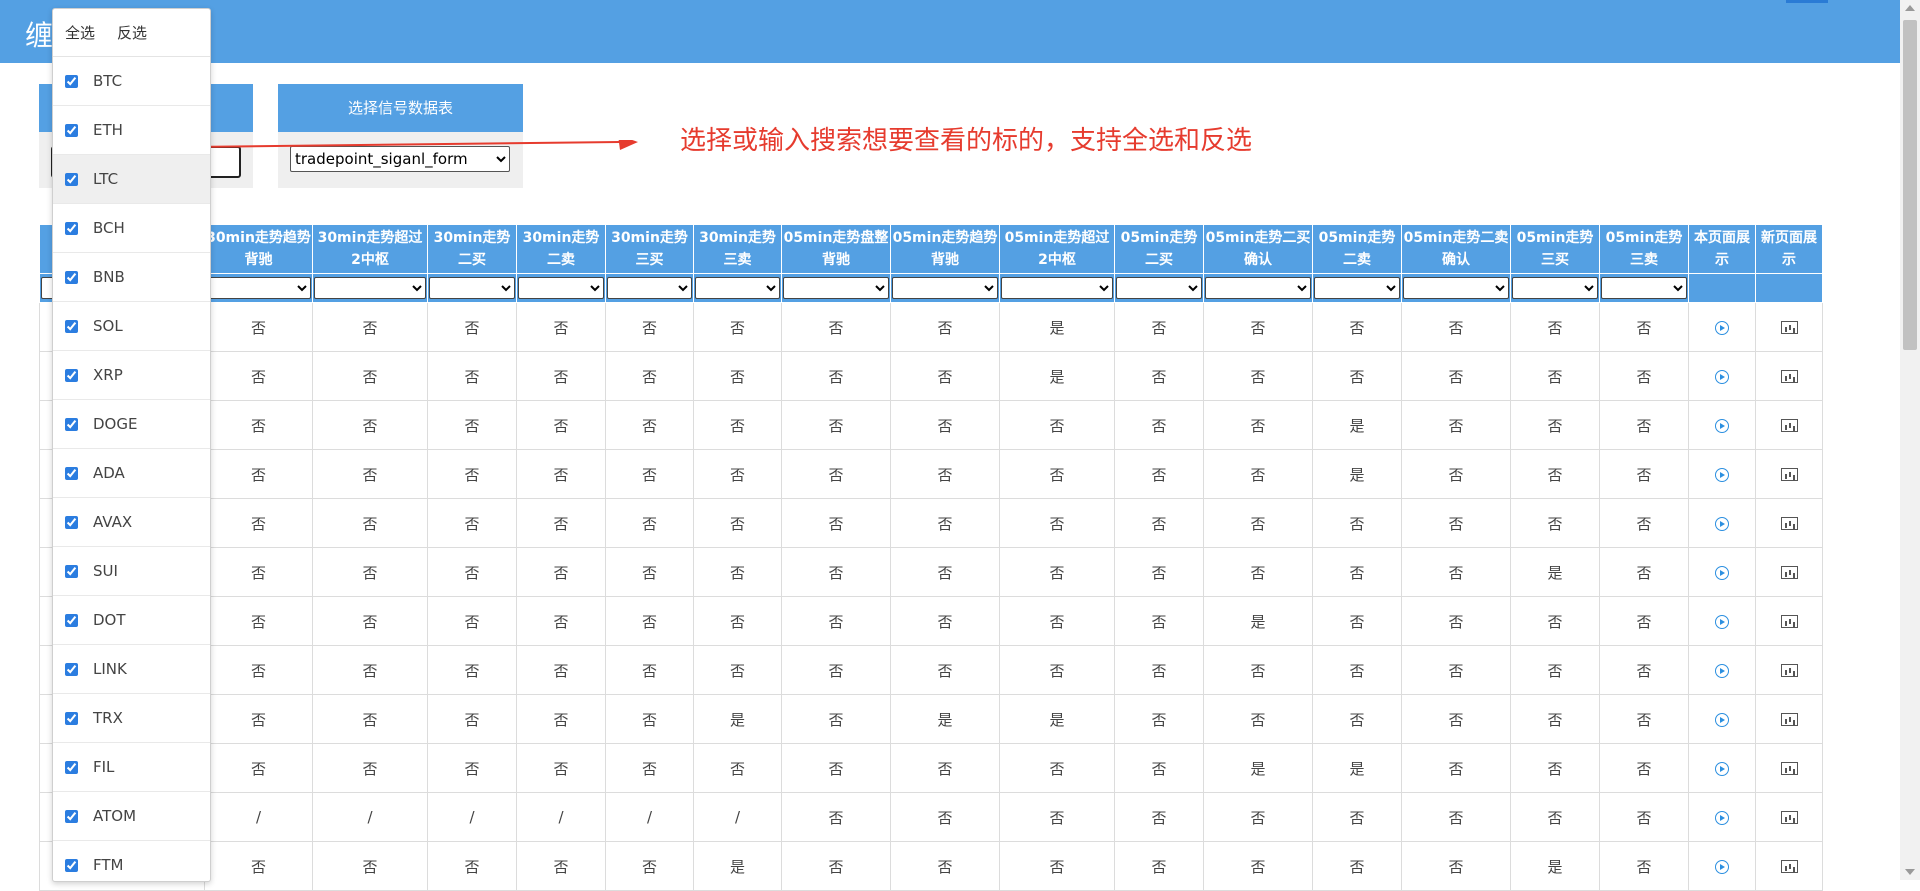 This screenshot has width=1920, height=891. I want to click on table-row: 否否否否否否否否否否否是否否否, so click(931, 425).